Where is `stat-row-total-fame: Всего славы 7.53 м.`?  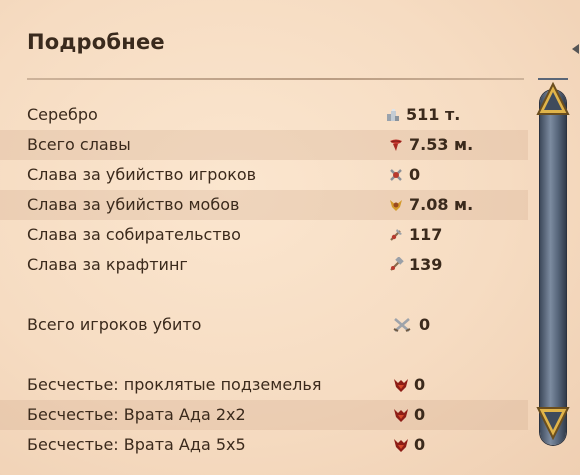
stat-row-total-fame: Всего славы 7.53 м. is located at coordinates (264, 145).